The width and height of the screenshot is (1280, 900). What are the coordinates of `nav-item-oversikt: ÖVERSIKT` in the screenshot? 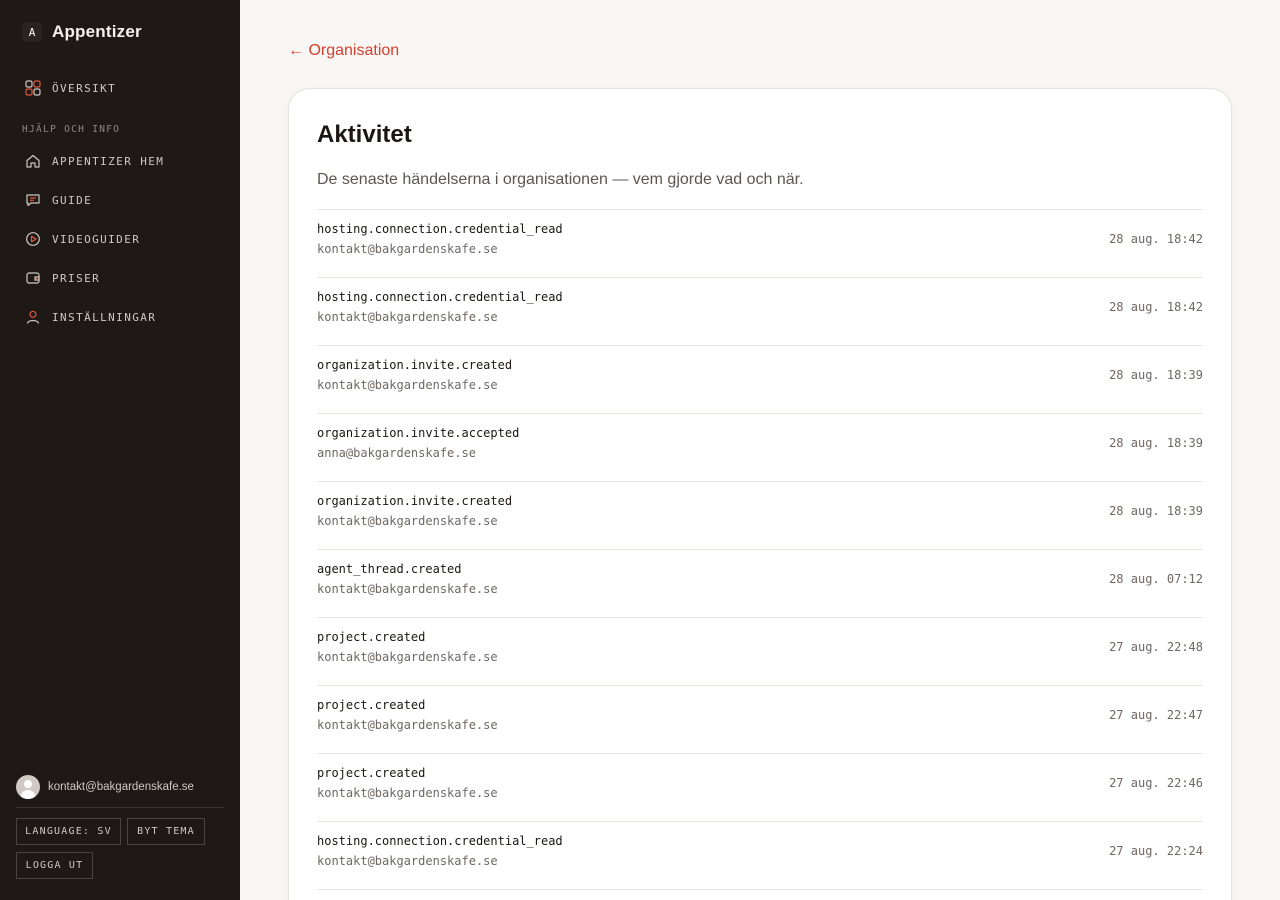 It's located at (70, 88).